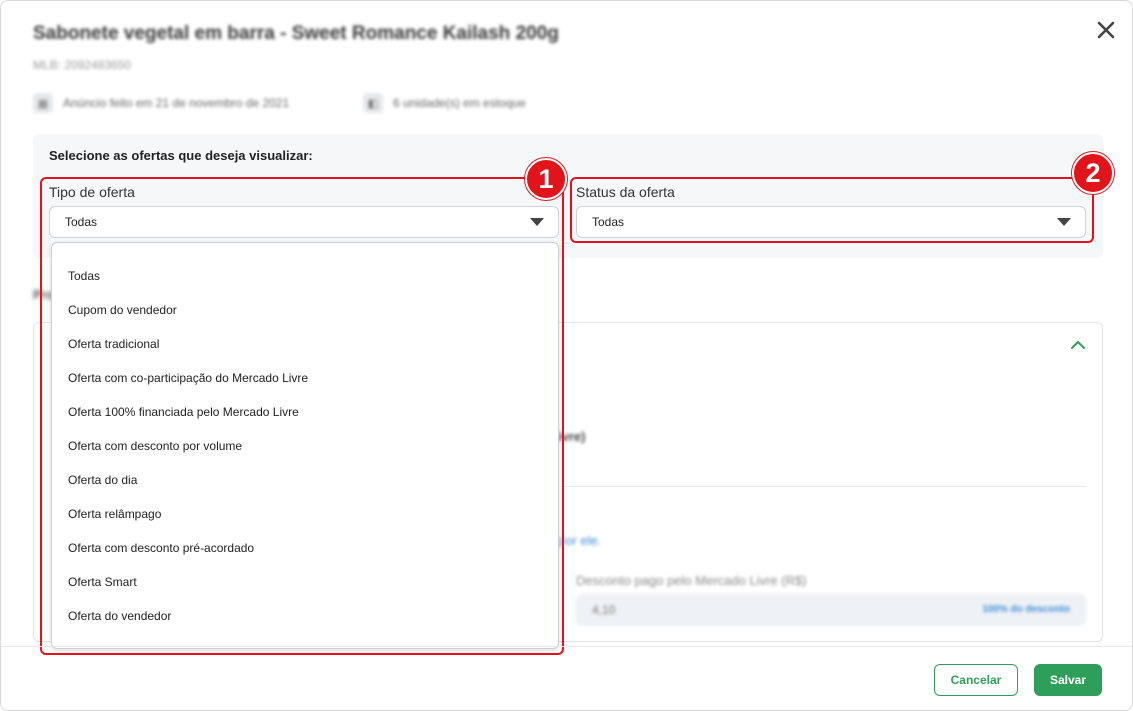 The image size is (1133, 711). I want to click on callout-badge-1: 1, so click(546, 179).